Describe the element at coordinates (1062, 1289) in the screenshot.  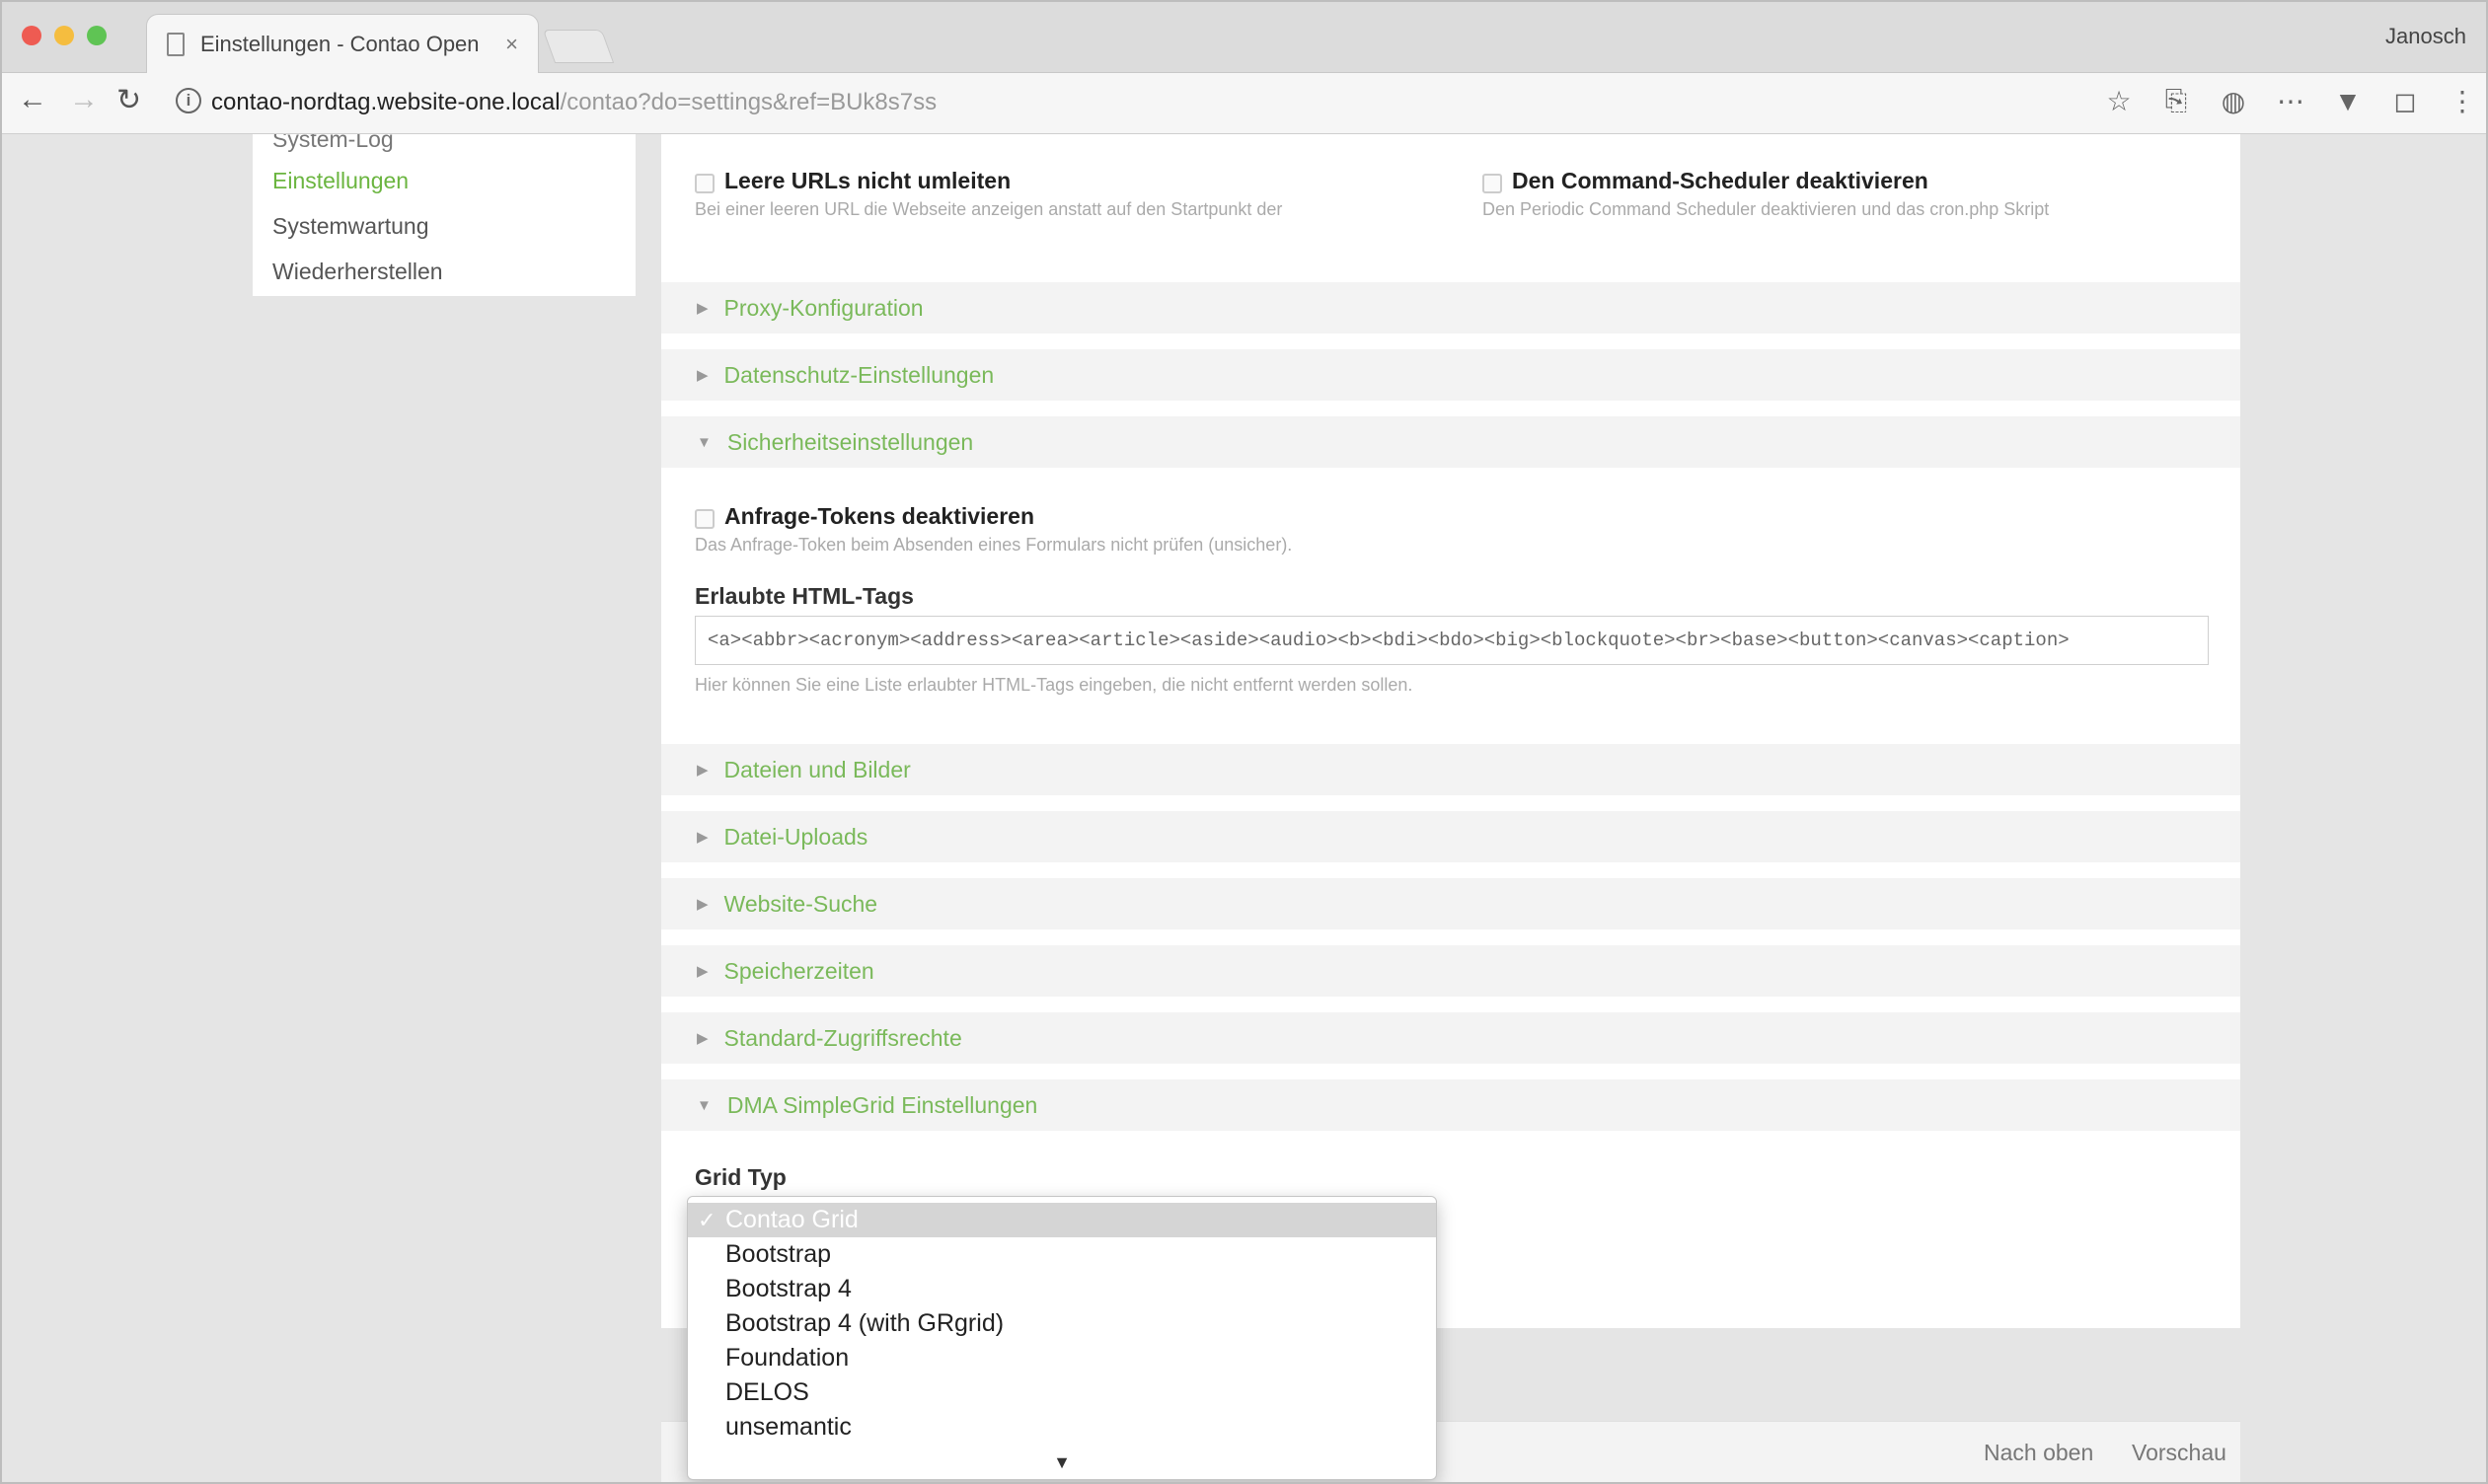
I see `grid-option-bootstrap-4: Bootstrap 4` at that location.